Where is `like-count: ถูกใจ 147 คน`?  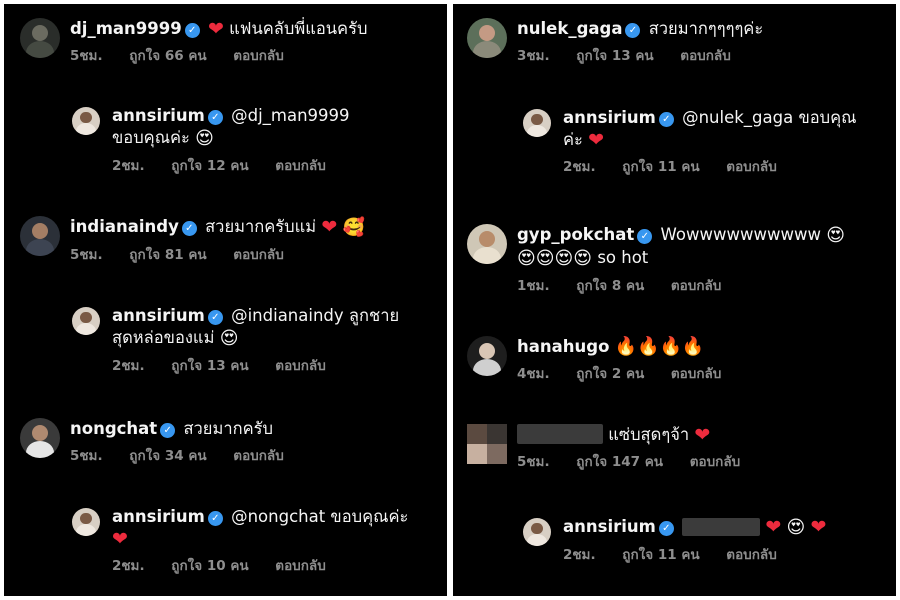 like-count: ถูกใจ 147 คน is located at coordinates (619, 462).